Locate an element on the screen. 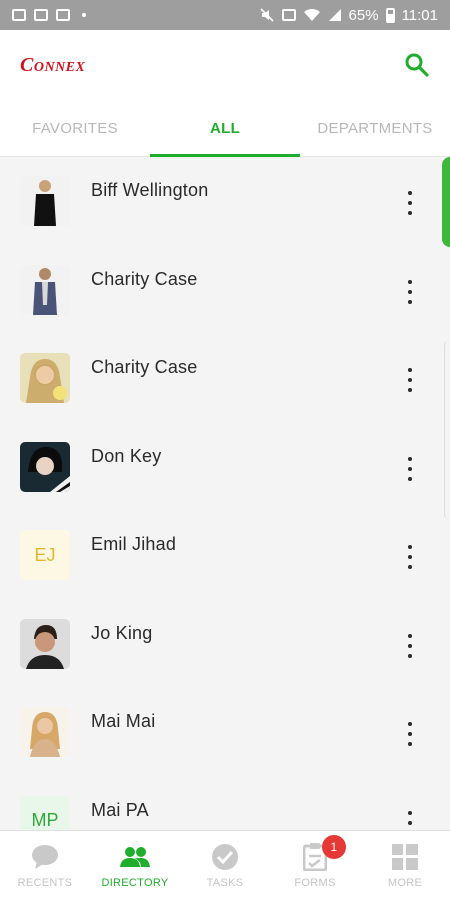  list-item: Jo King is located at coordinates (225, 644).